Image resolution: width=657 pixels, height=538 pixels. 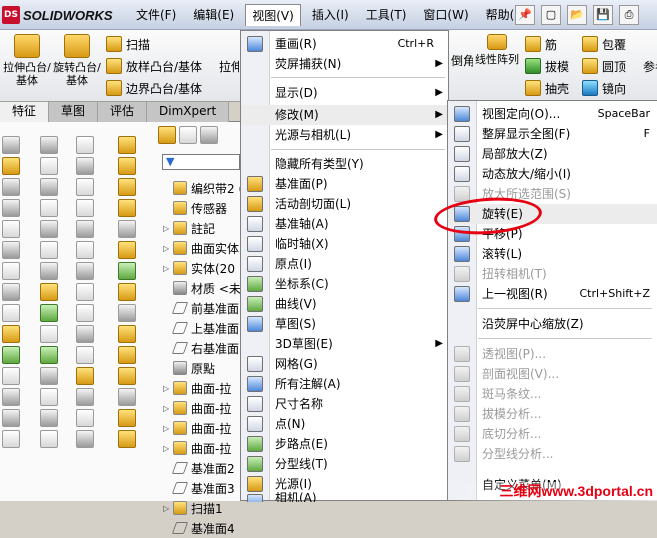 What do you see at coordinates (344, 64) in the screenshot?
I see `menu-item-screen-capture: 荧屏捕获(N) ▶` at bounding box center [344, 64].